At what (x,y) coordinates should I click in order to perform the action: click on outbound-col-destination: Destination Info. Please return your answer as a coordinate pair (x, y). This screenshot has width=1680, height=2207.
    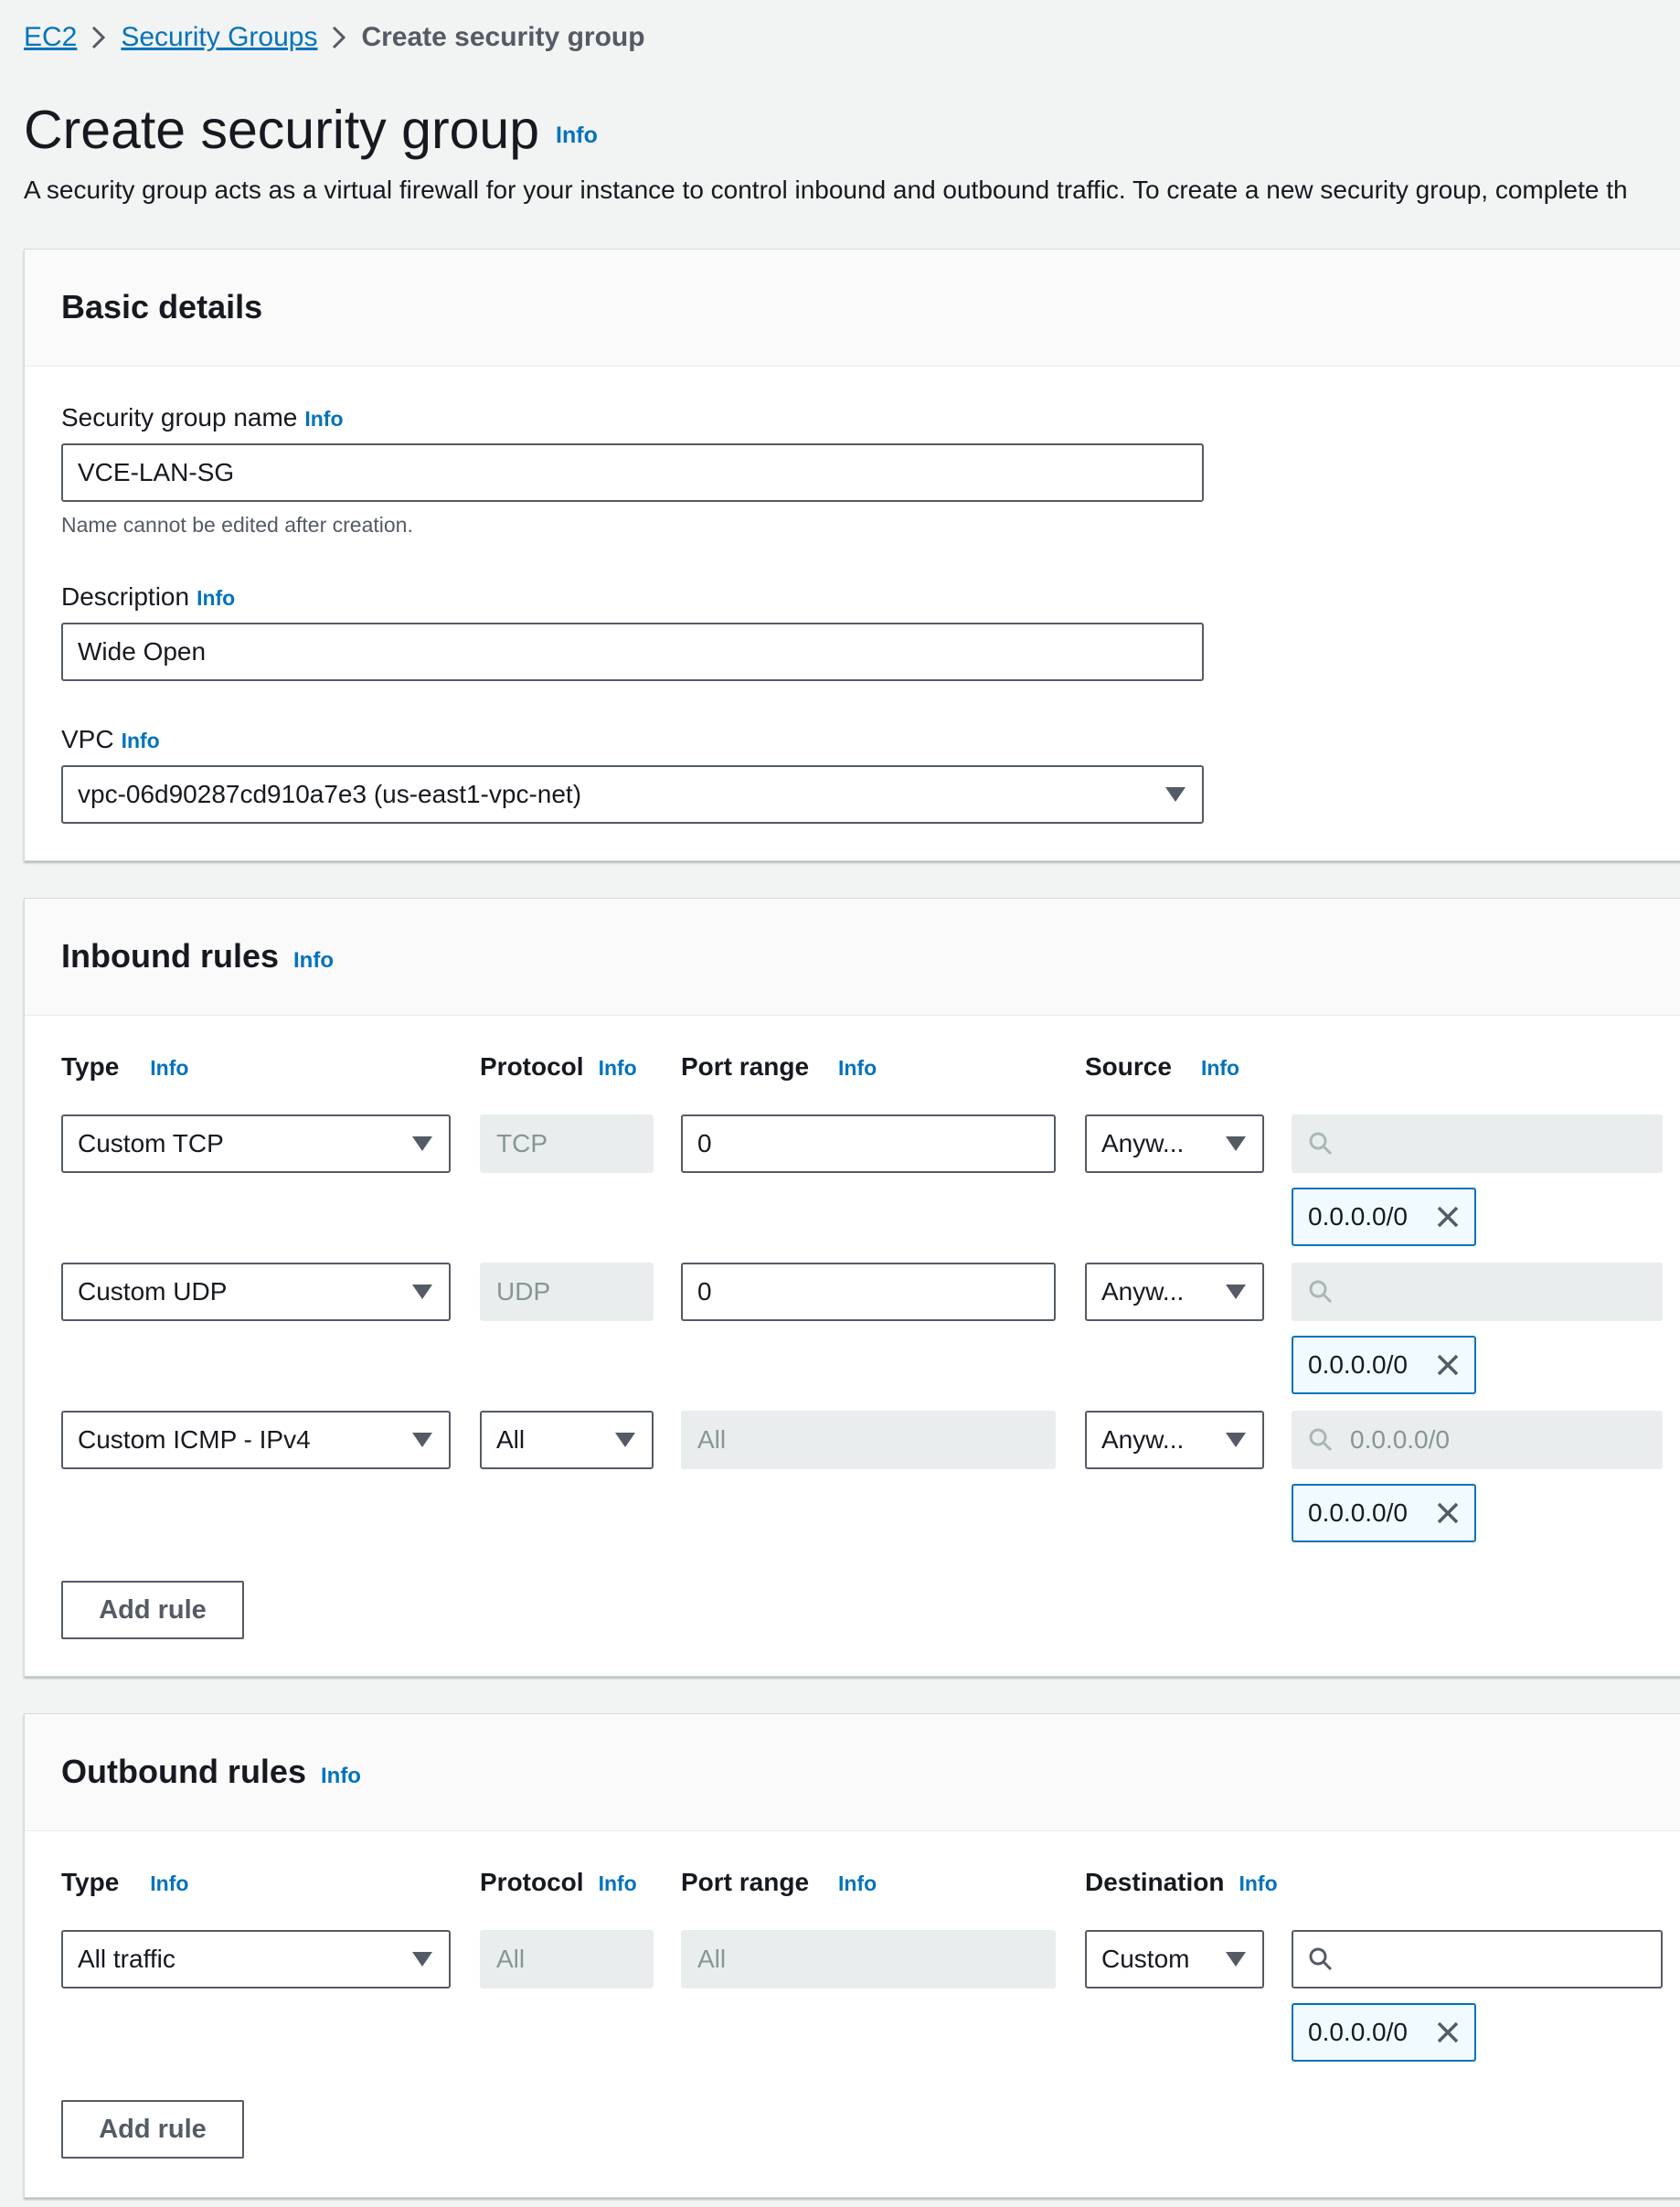
    Looking at the image, I should click on (1181, 1882).